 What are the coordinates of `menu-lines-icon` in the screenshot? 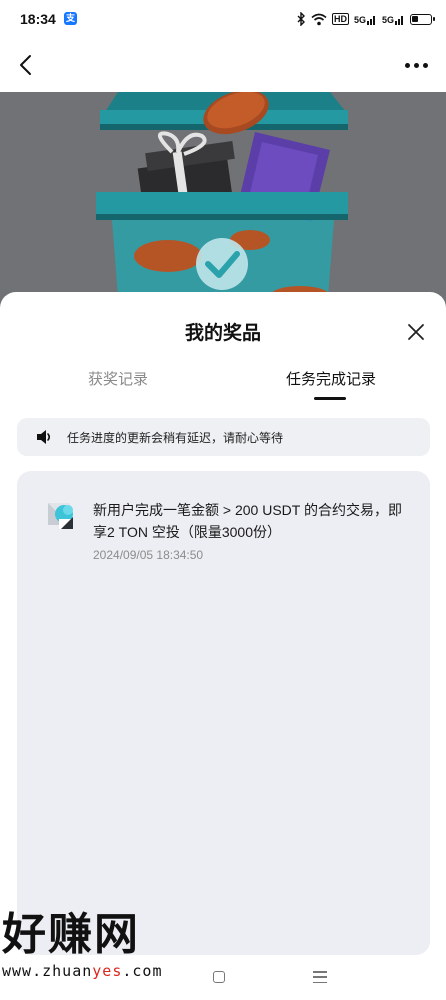 It's located at (320, 977).